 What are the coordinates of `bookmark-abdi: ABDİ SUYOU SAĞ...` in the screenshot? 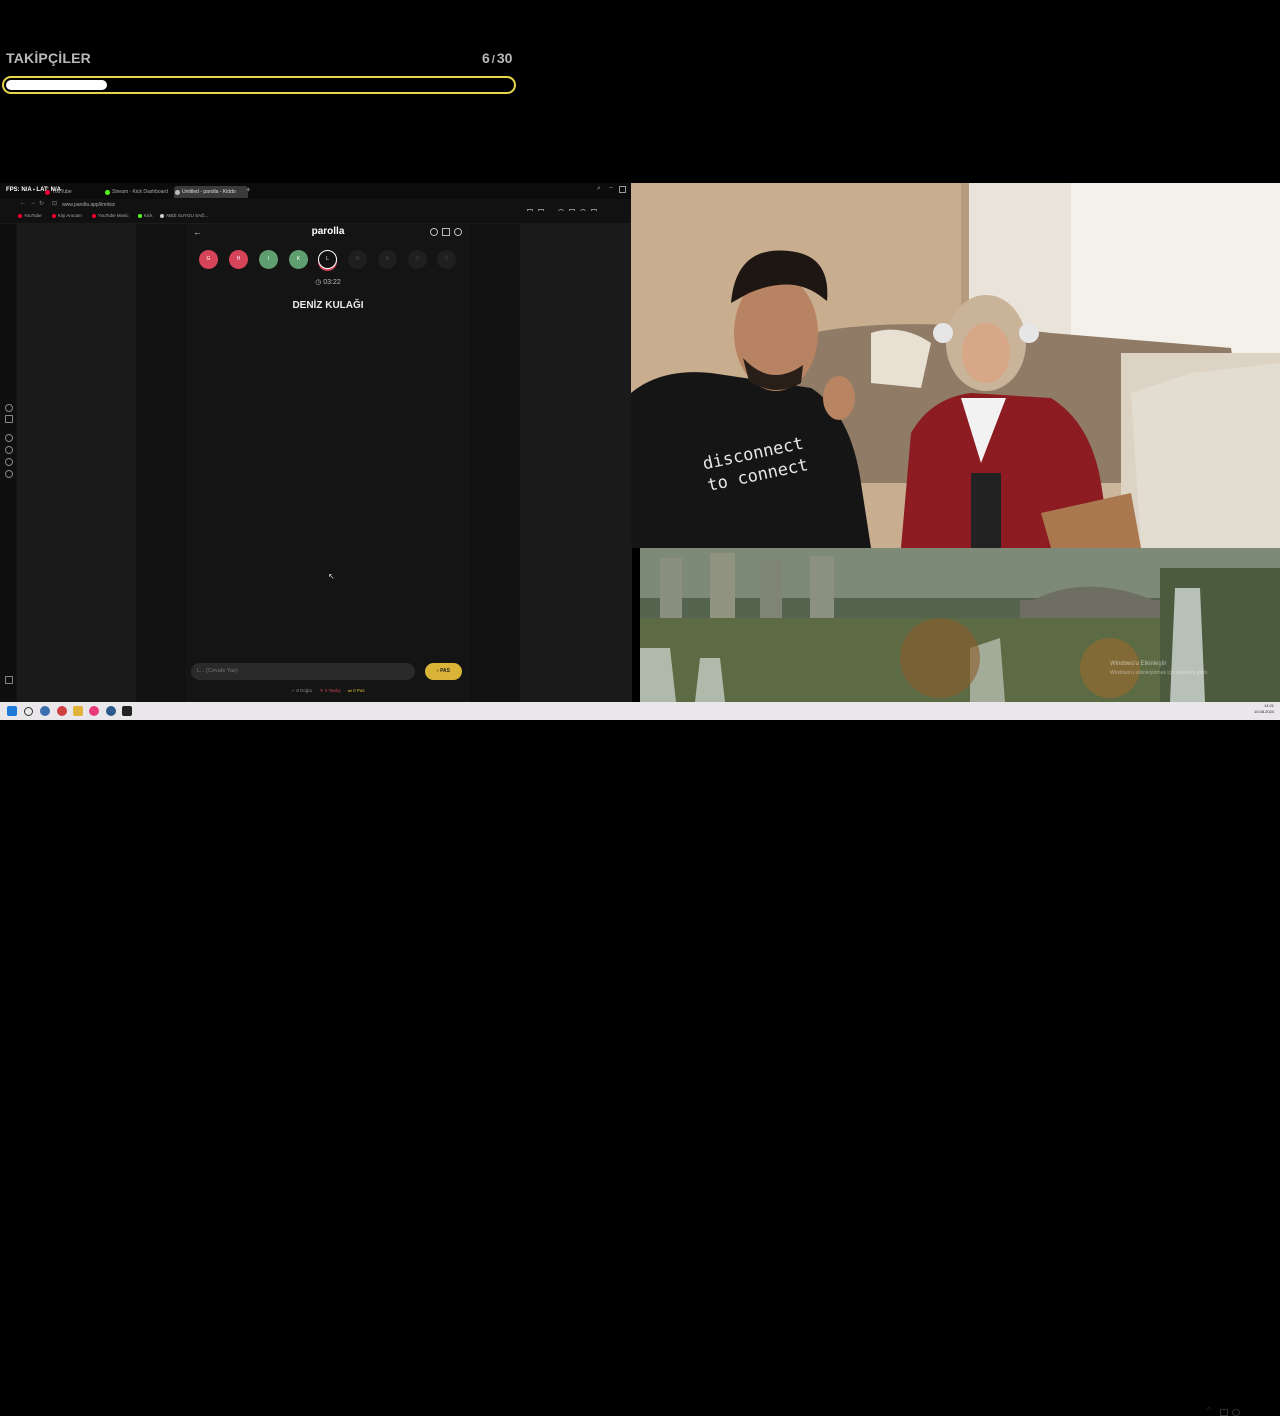 It's located at (184, 215).